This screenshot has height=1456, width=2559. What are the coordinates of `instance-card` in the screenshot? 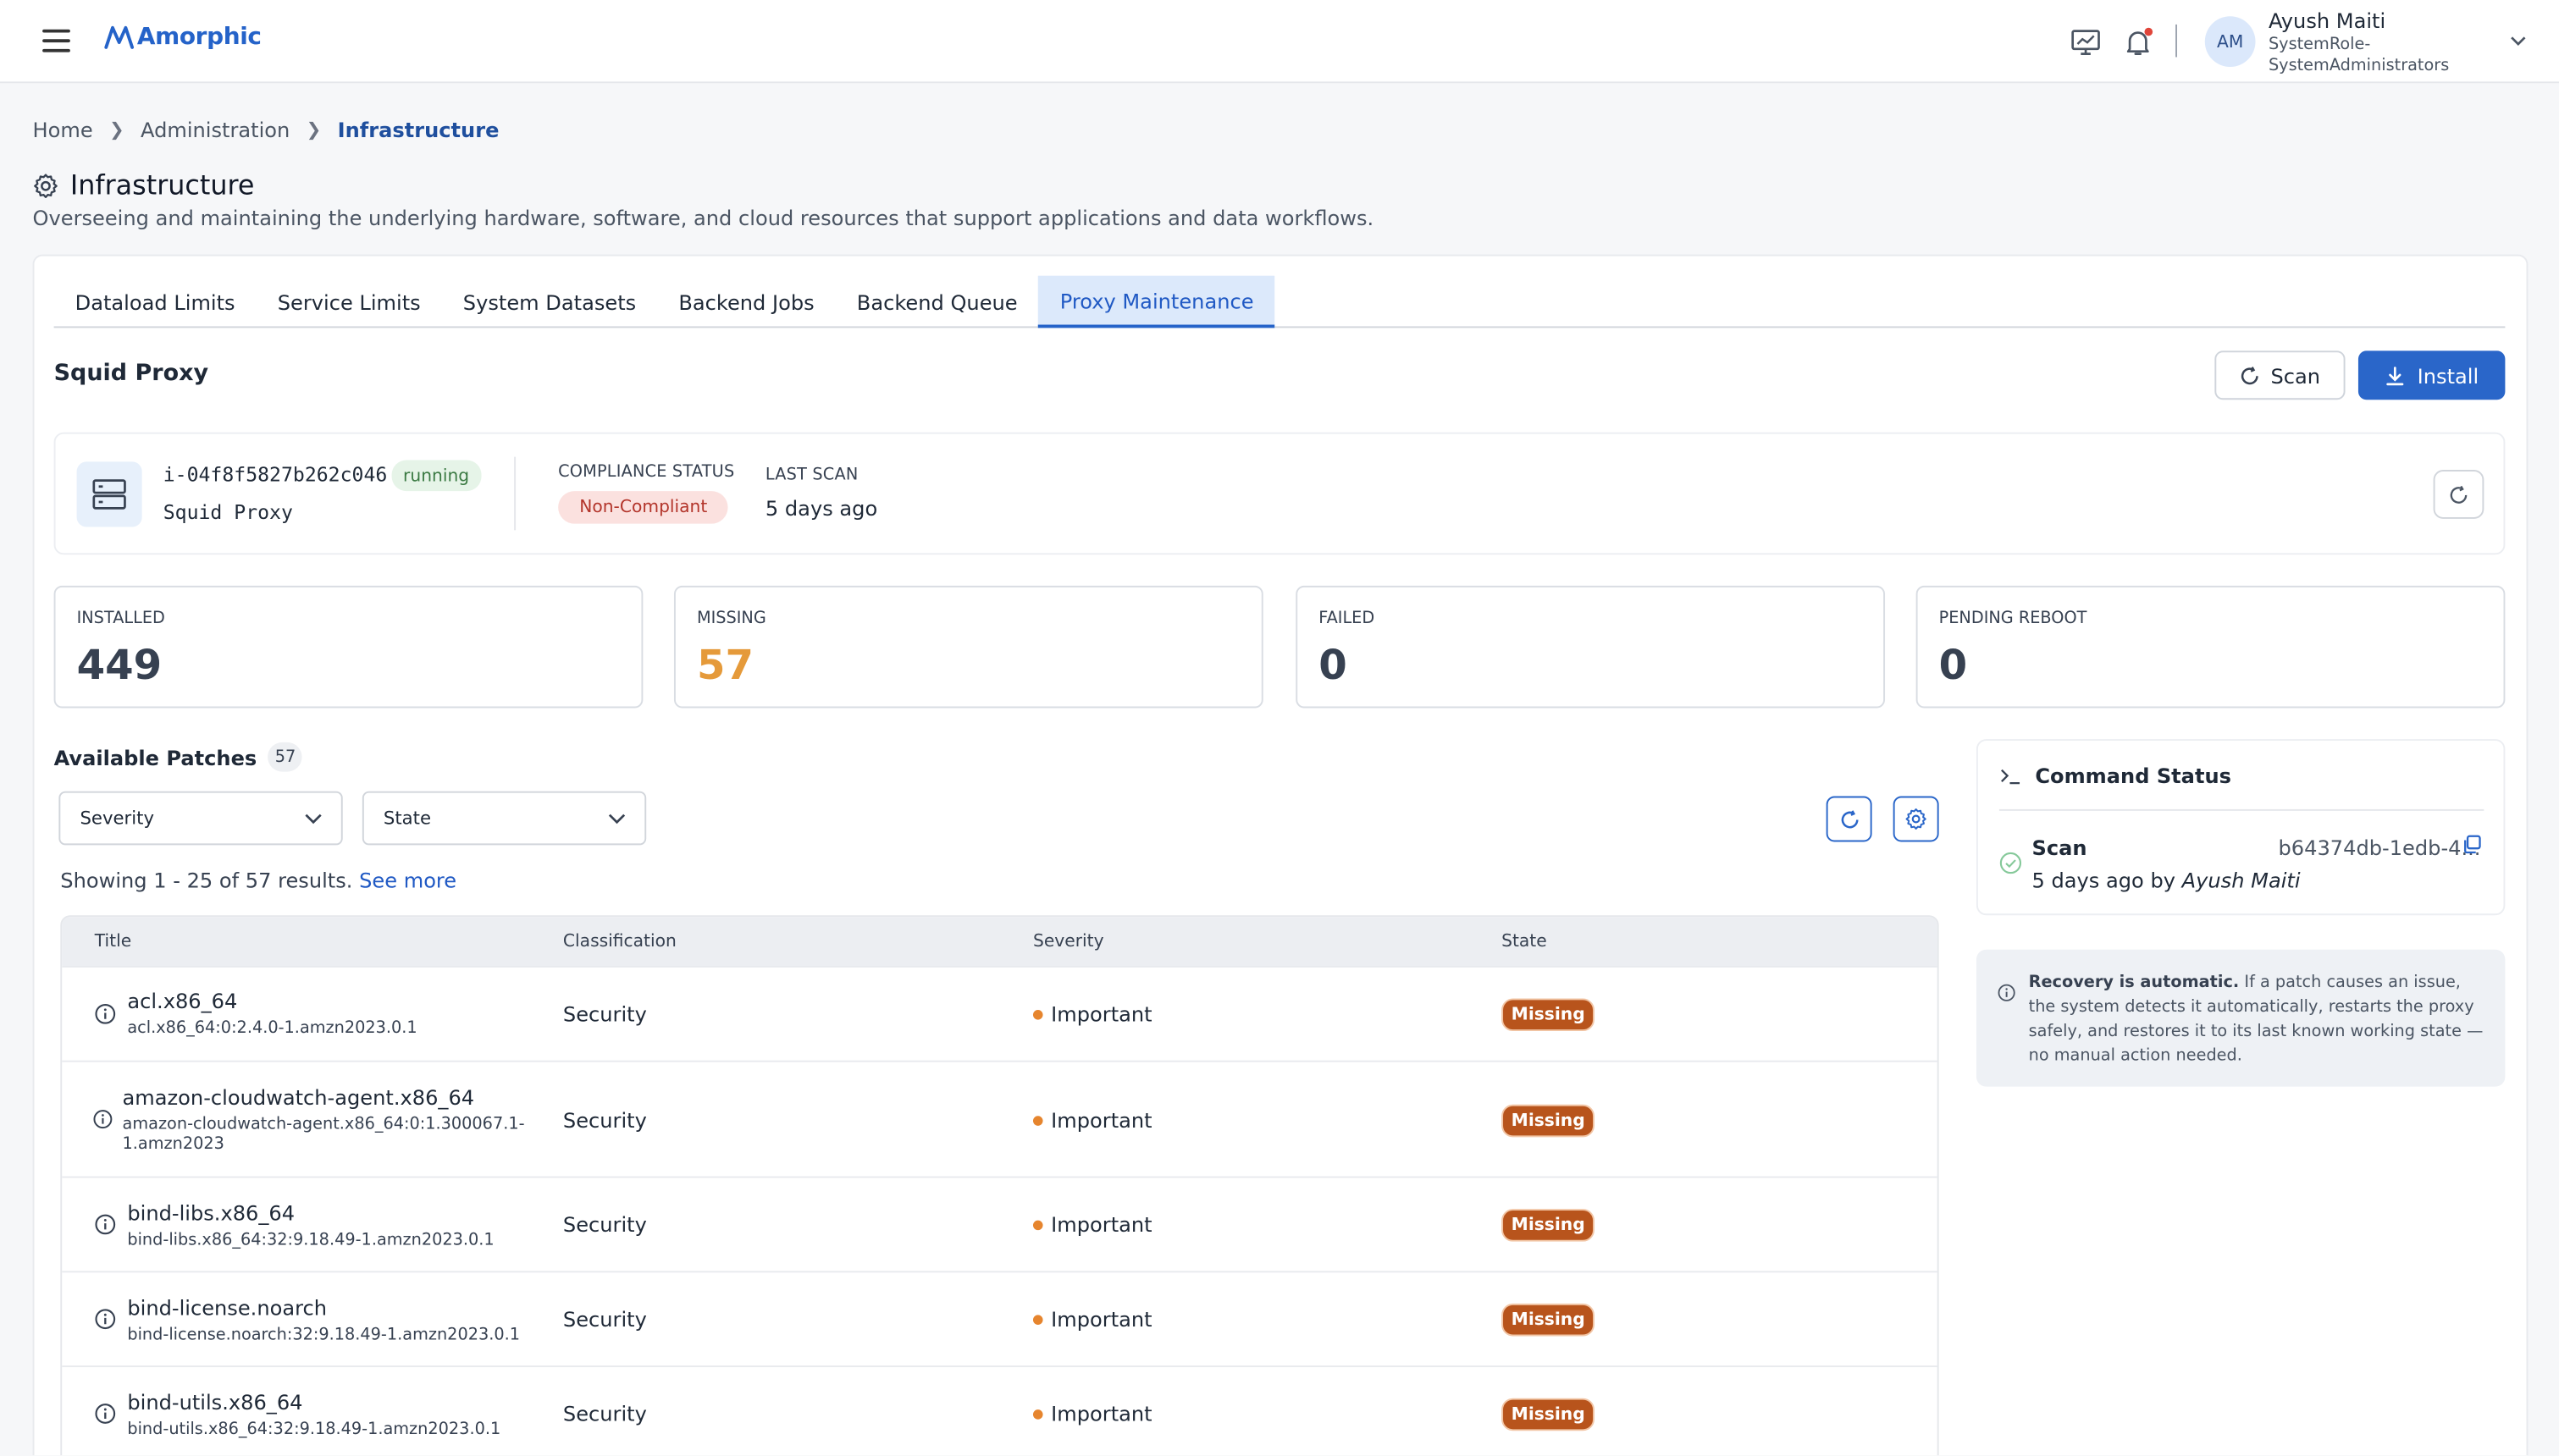 It's located at (1279, 494).